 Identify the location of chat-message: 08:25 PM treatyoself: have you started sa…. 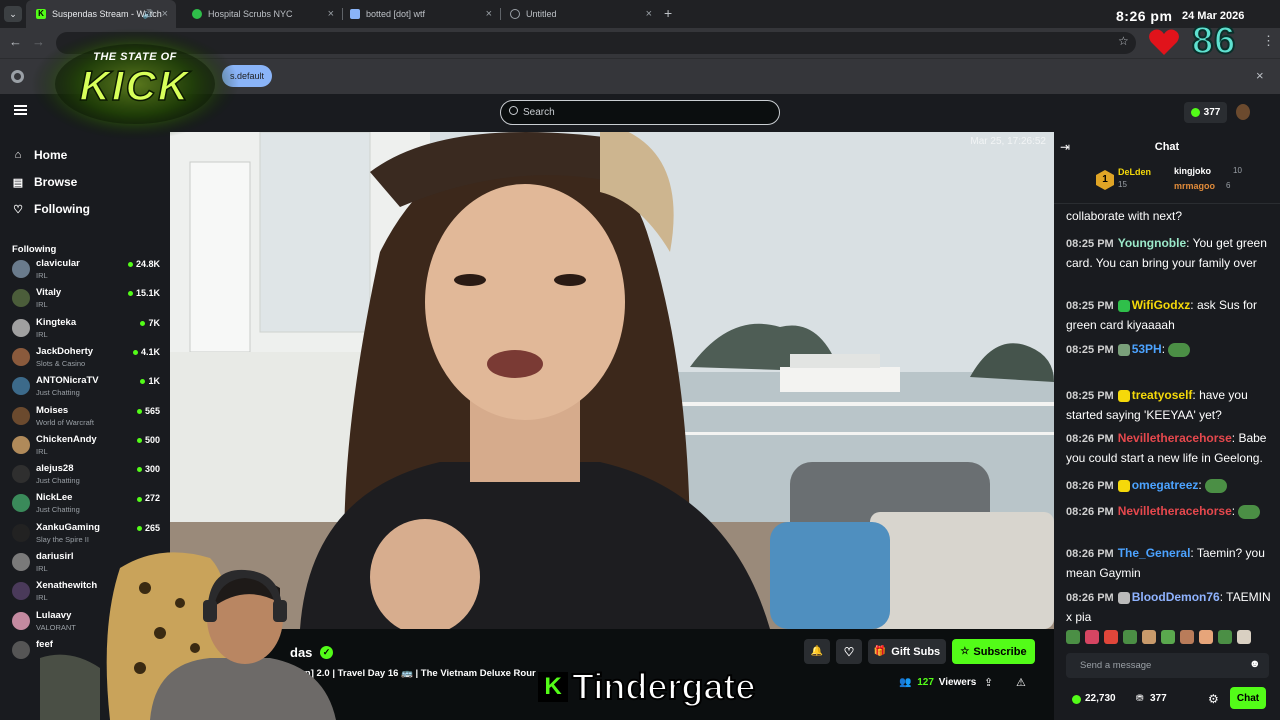
(1171, 405).